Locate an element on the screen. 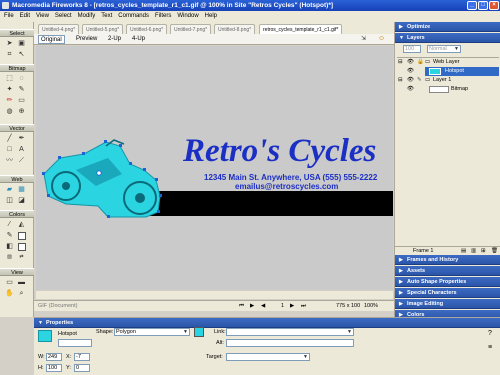 This screenshot has height=375, width=500. last-frame-icon: ⏭ is located at coordinates (303, 306).